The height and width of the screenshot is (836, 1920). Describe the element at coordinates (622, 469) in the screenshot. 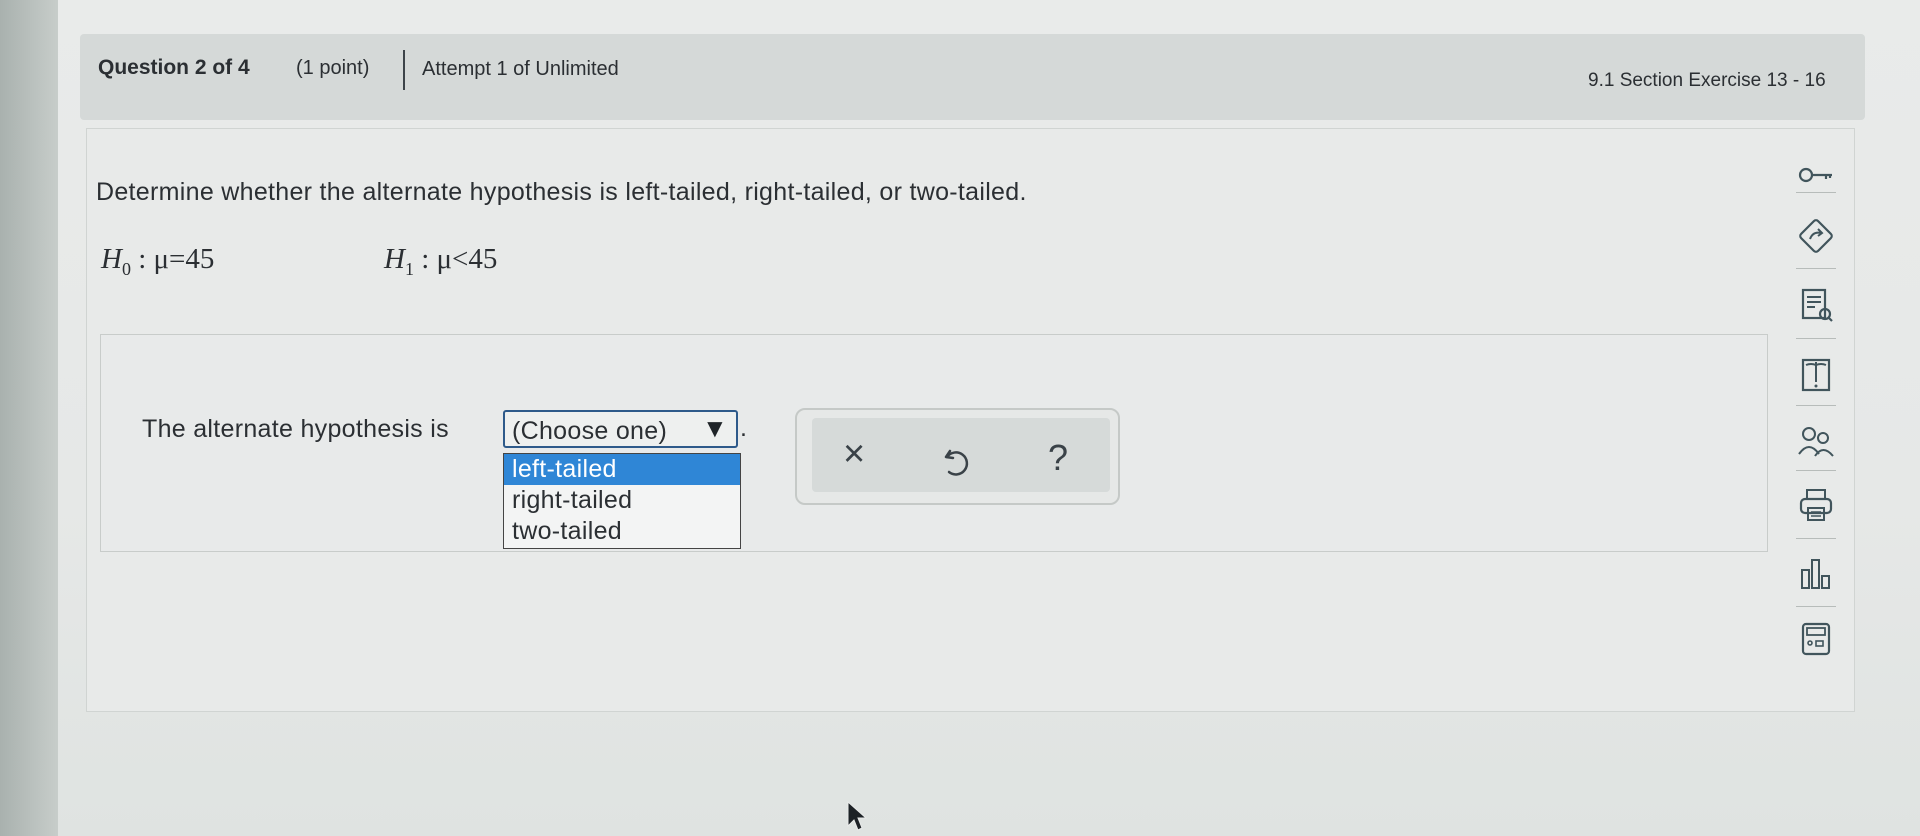

I see `option-left-tailed: left-tailed` at that location.